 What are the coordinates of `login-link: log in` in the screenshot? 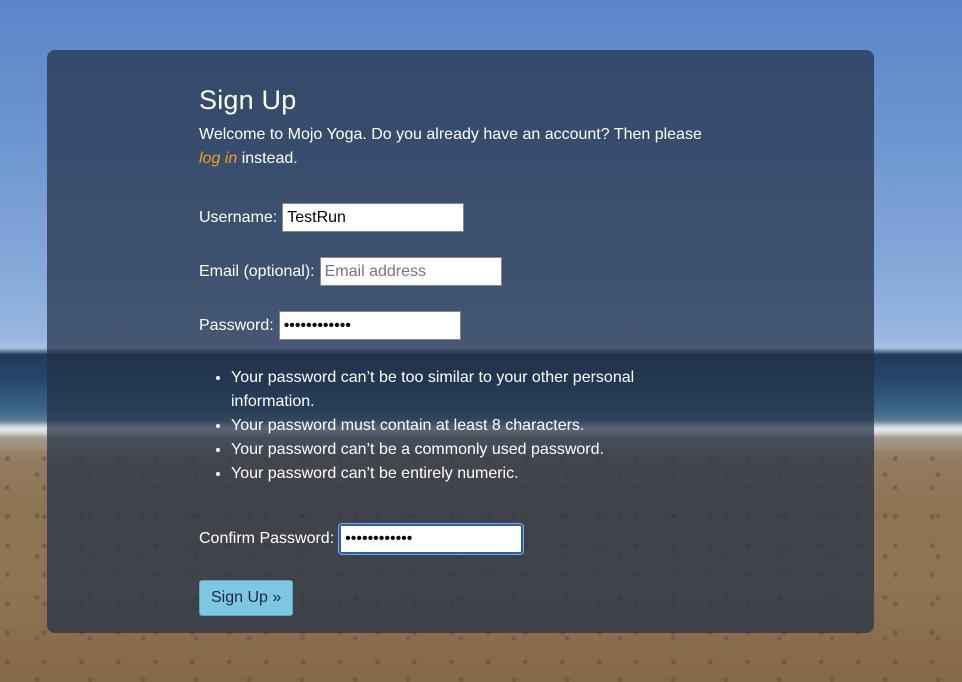 It's located at (218, 158).